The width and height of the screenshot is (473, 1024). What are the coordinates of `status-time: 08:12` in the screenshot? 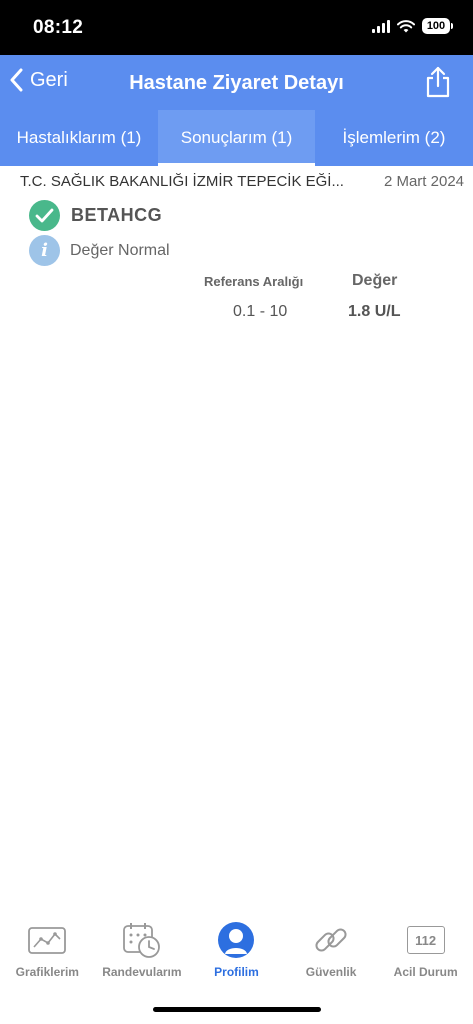 It's located at (58, 27).